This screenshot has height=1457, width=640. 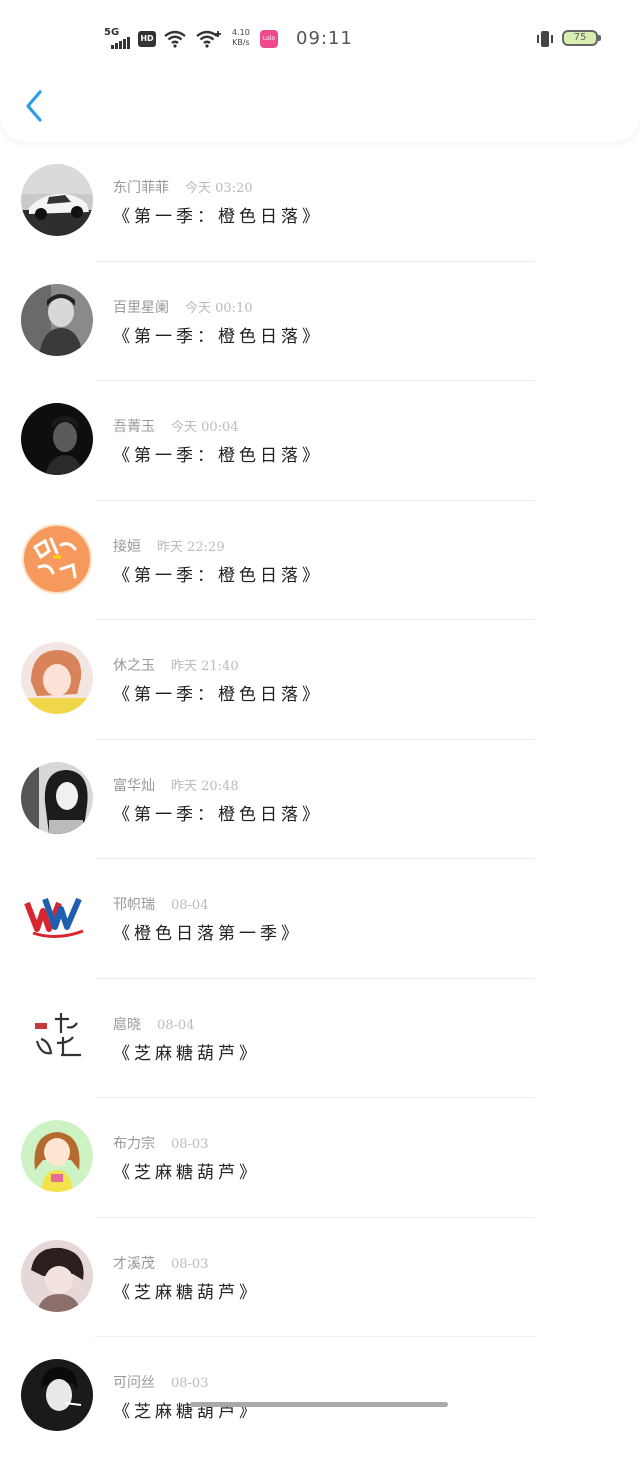 What do you see at coordinates (320, 1397) in the screenshot?
I see `list-item: 可问丝 08-03 《芝麻糖葫芦》` at bounding box center [320, 1397].